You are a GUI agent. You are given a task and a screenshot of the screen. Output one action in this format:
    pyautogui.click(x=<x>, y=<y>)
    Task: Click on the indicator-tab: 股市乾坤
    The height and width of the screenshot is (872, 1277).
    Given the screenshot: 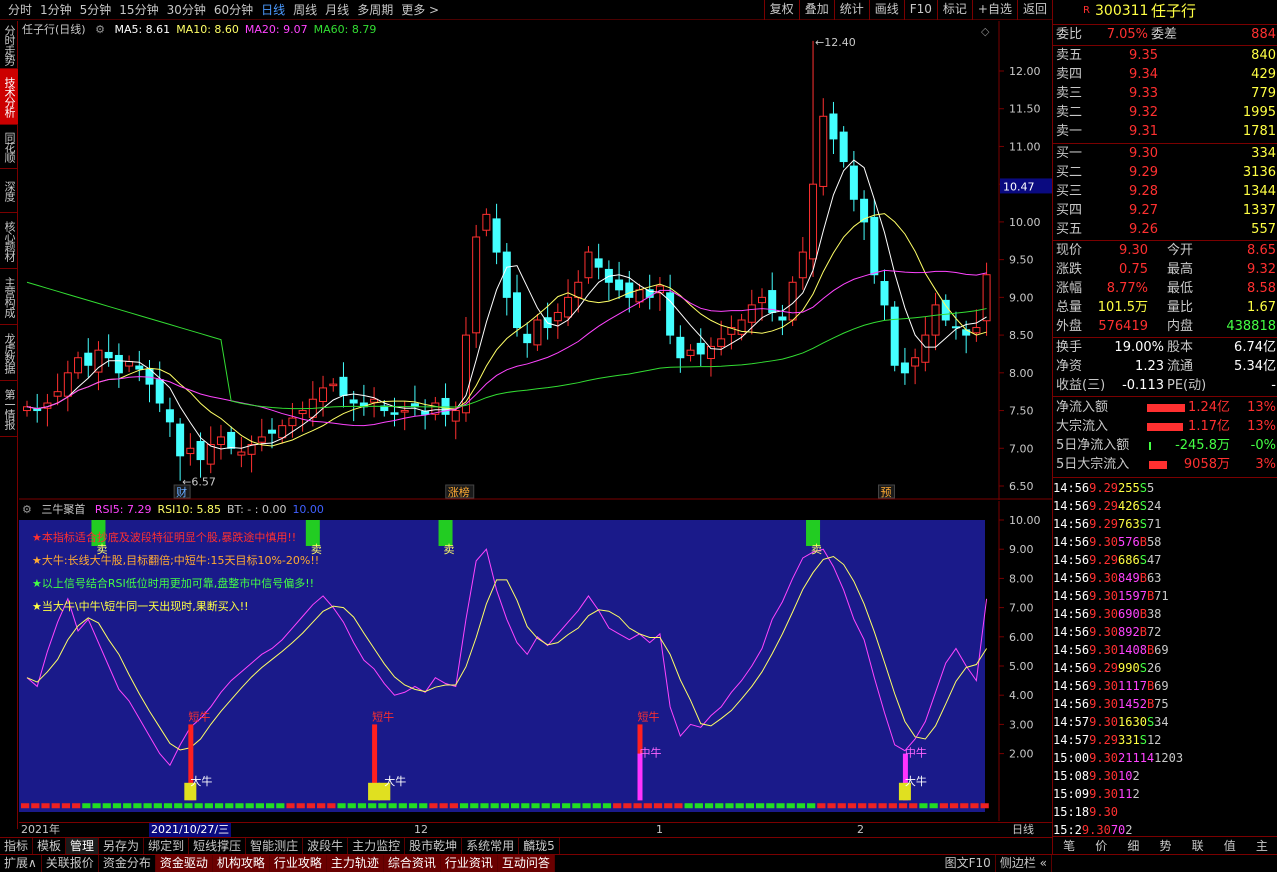 What is the action you would take?
    pyautogui.click(x=434, y=846)
    